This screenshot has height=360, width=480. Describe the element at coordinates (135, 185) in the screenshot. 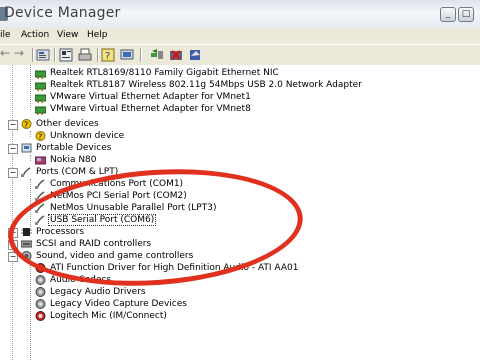

I see `tree-item: Communications Port (COM1)` at that location.